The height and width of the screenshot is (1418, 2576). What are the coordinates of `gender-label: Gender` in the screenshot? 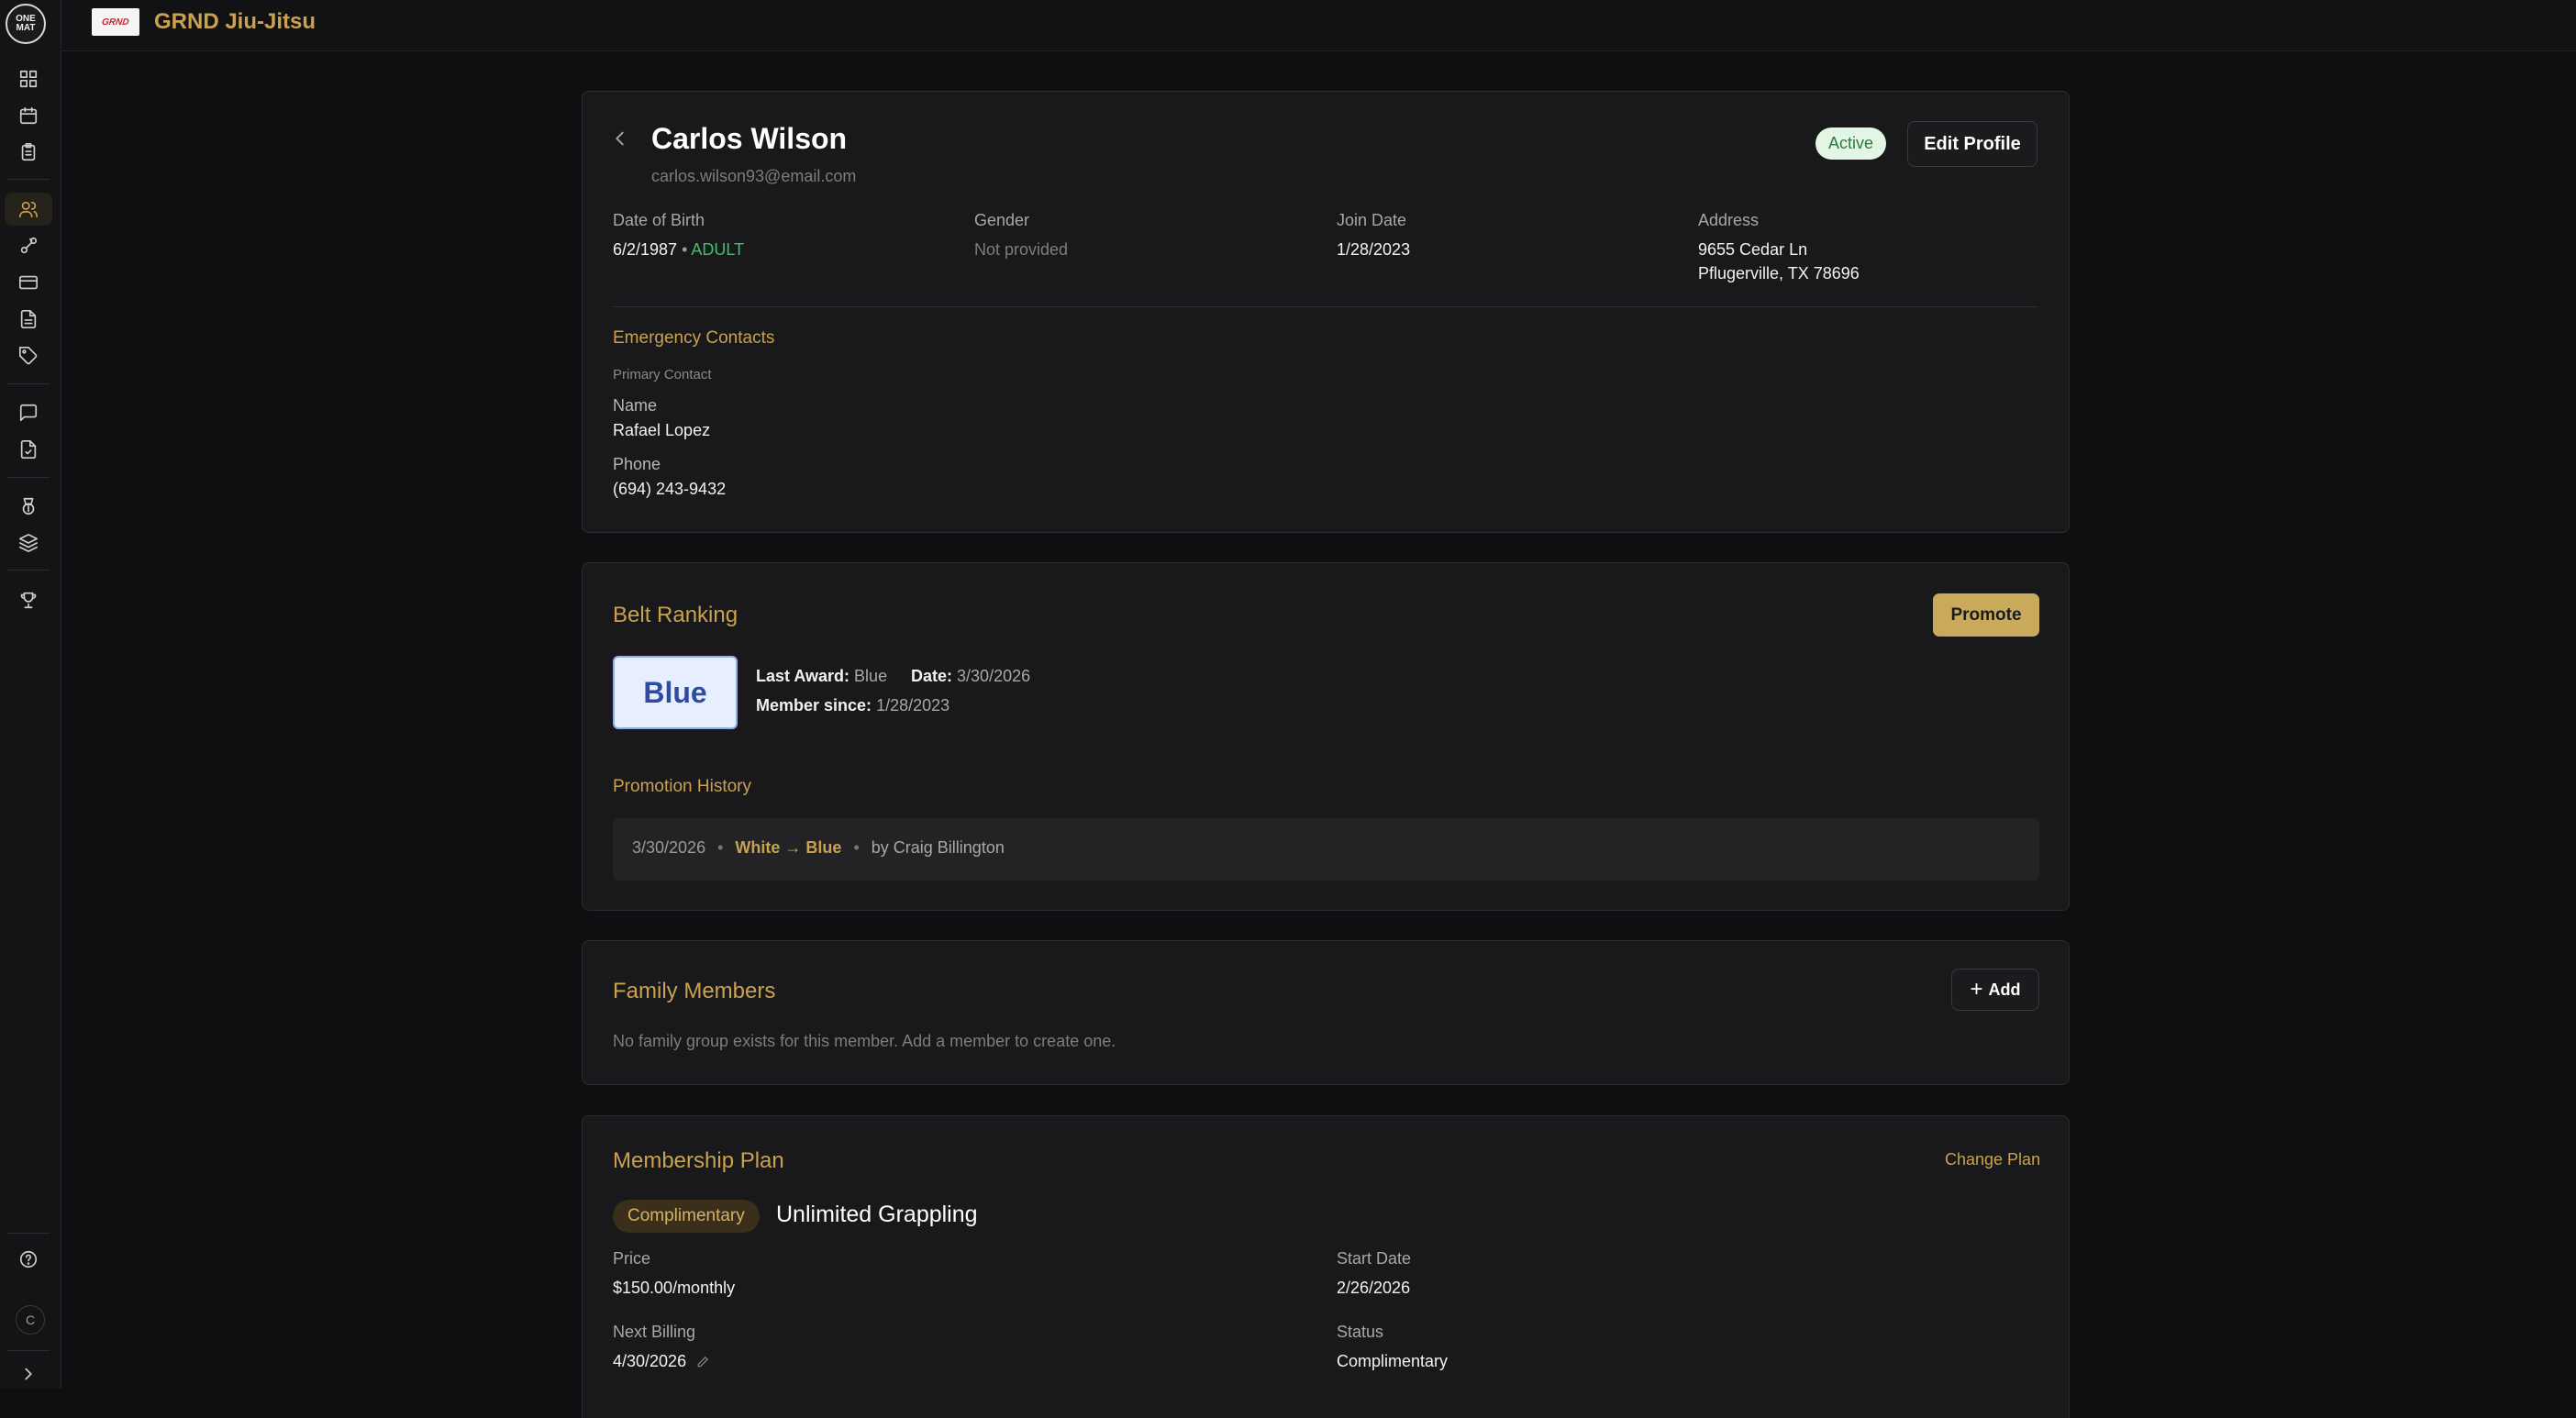 It's located at (1002, 220).